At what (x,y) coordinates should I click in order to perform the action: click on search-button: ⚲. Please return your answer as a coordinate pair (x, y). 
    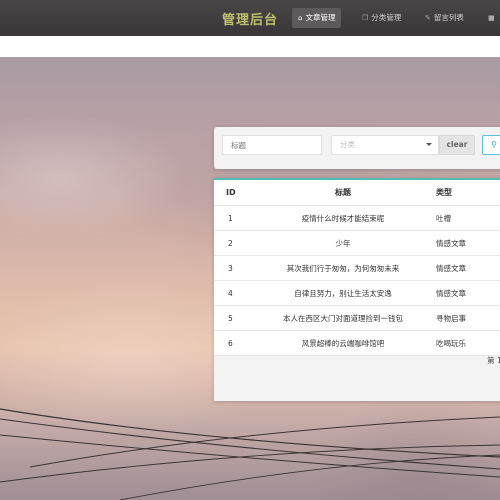
    Looking at the image, I should click on (491, 145).